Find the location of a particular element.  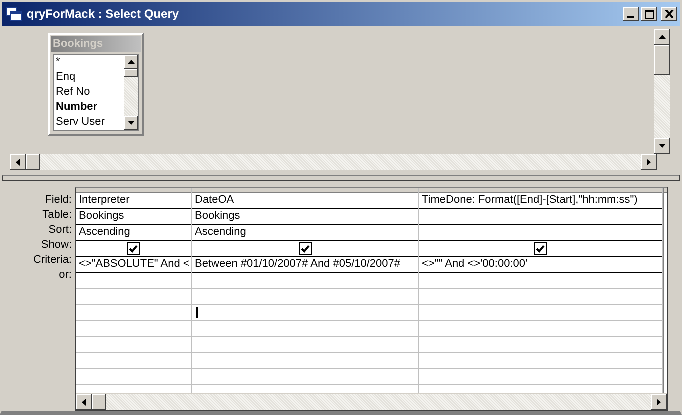

field-item: Enq is located at coordinates (90, 77).